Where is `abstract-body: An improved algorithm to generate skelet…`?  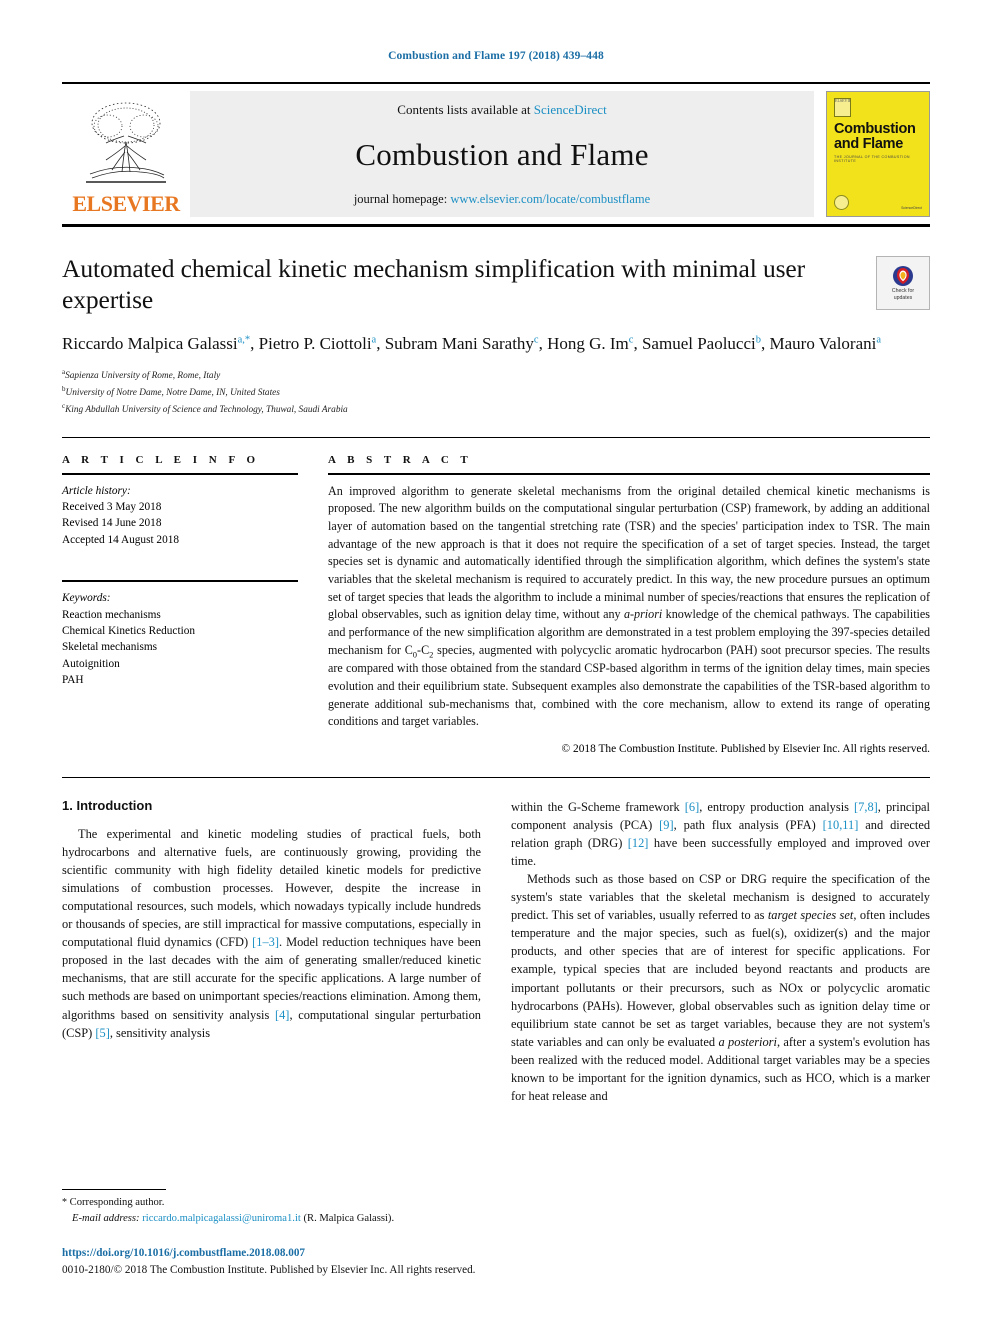
abstract-body: An improved algorithm to generate skelet… is located at coordinates (629, 606).